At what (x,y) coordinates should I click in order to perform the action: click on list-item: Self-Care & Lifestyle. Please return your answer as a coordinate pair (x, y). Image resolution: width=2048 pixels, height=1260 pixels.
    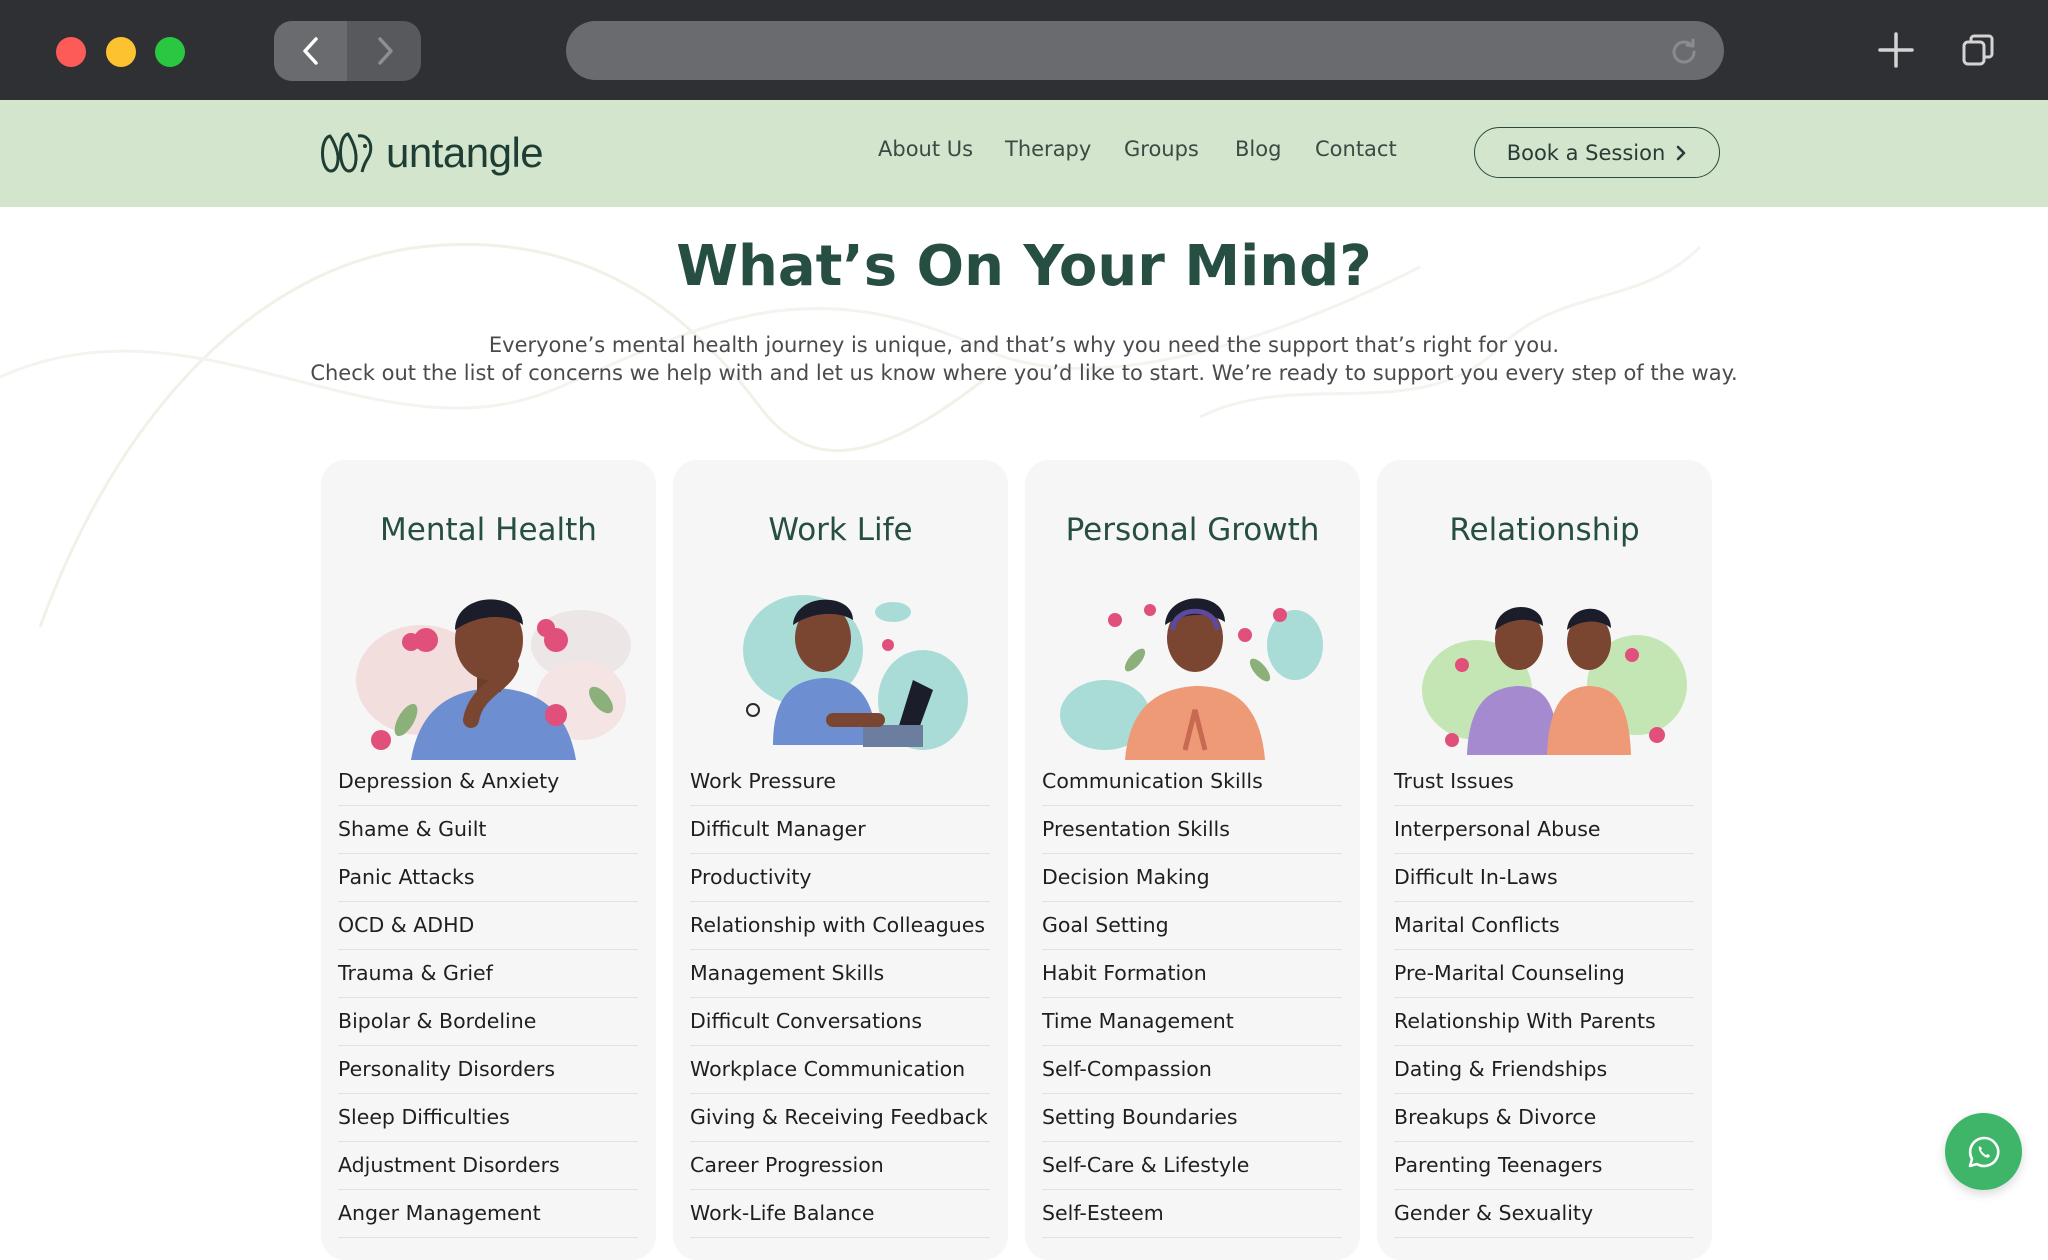
    Looking at the image, I should click on (1192, 1166).